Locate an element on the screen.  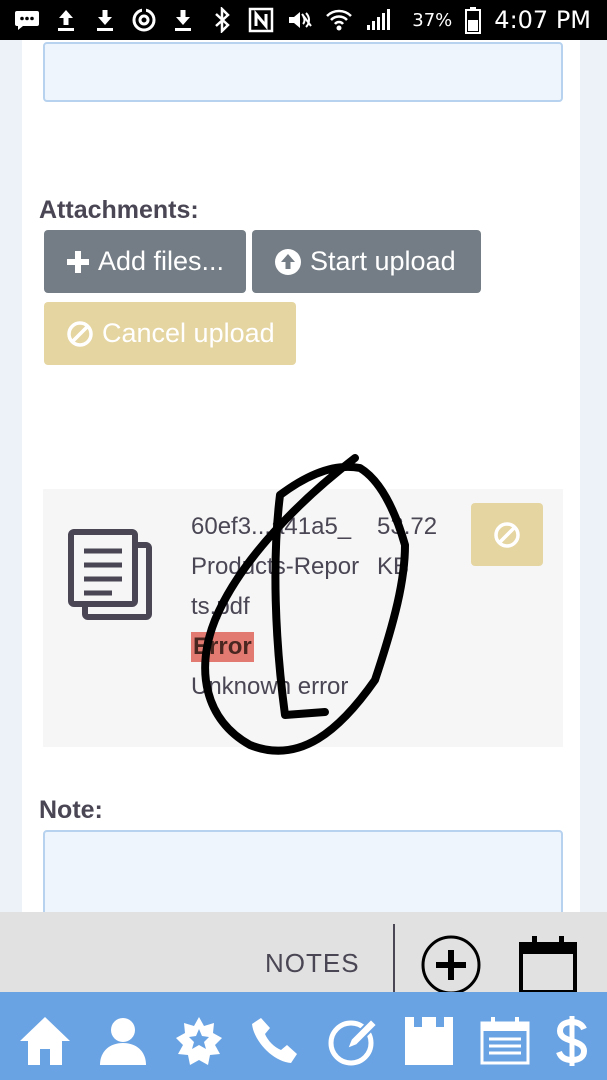
edit-icon is located at coordinates (353, 1041).